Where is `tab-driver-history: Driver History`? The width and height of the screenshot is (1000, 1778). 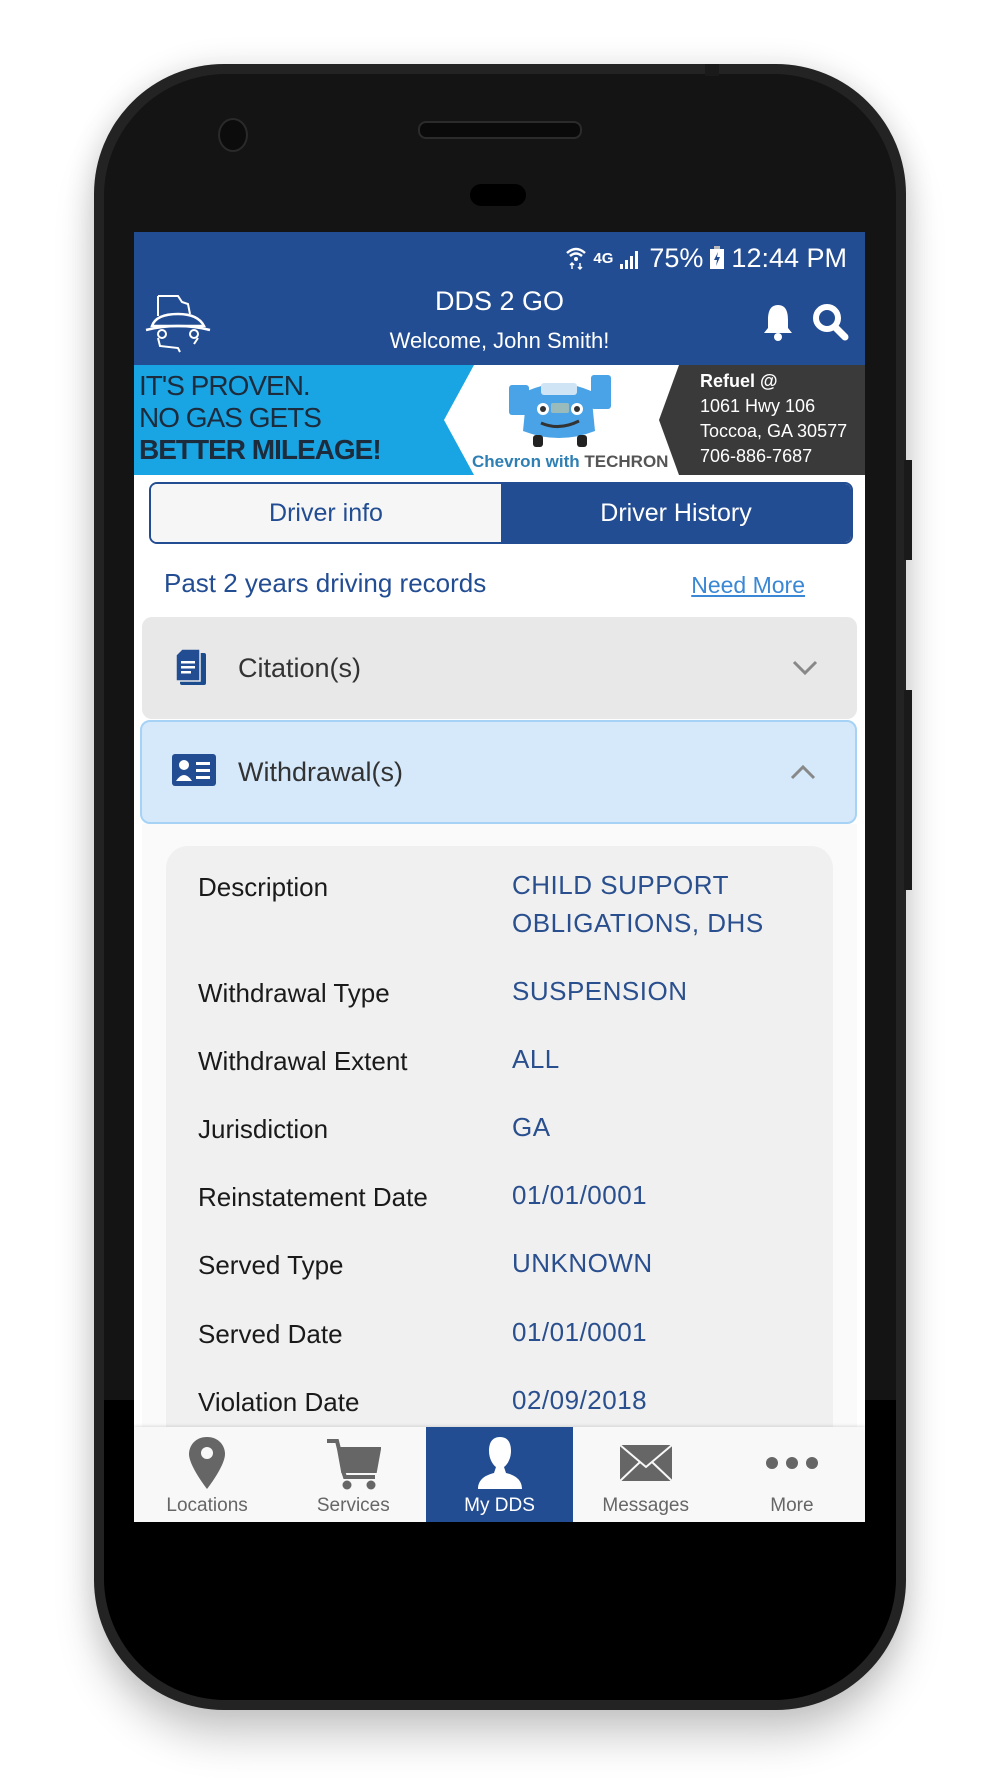 tab-driver-history: Driver History is located at coordinates (676, 513).